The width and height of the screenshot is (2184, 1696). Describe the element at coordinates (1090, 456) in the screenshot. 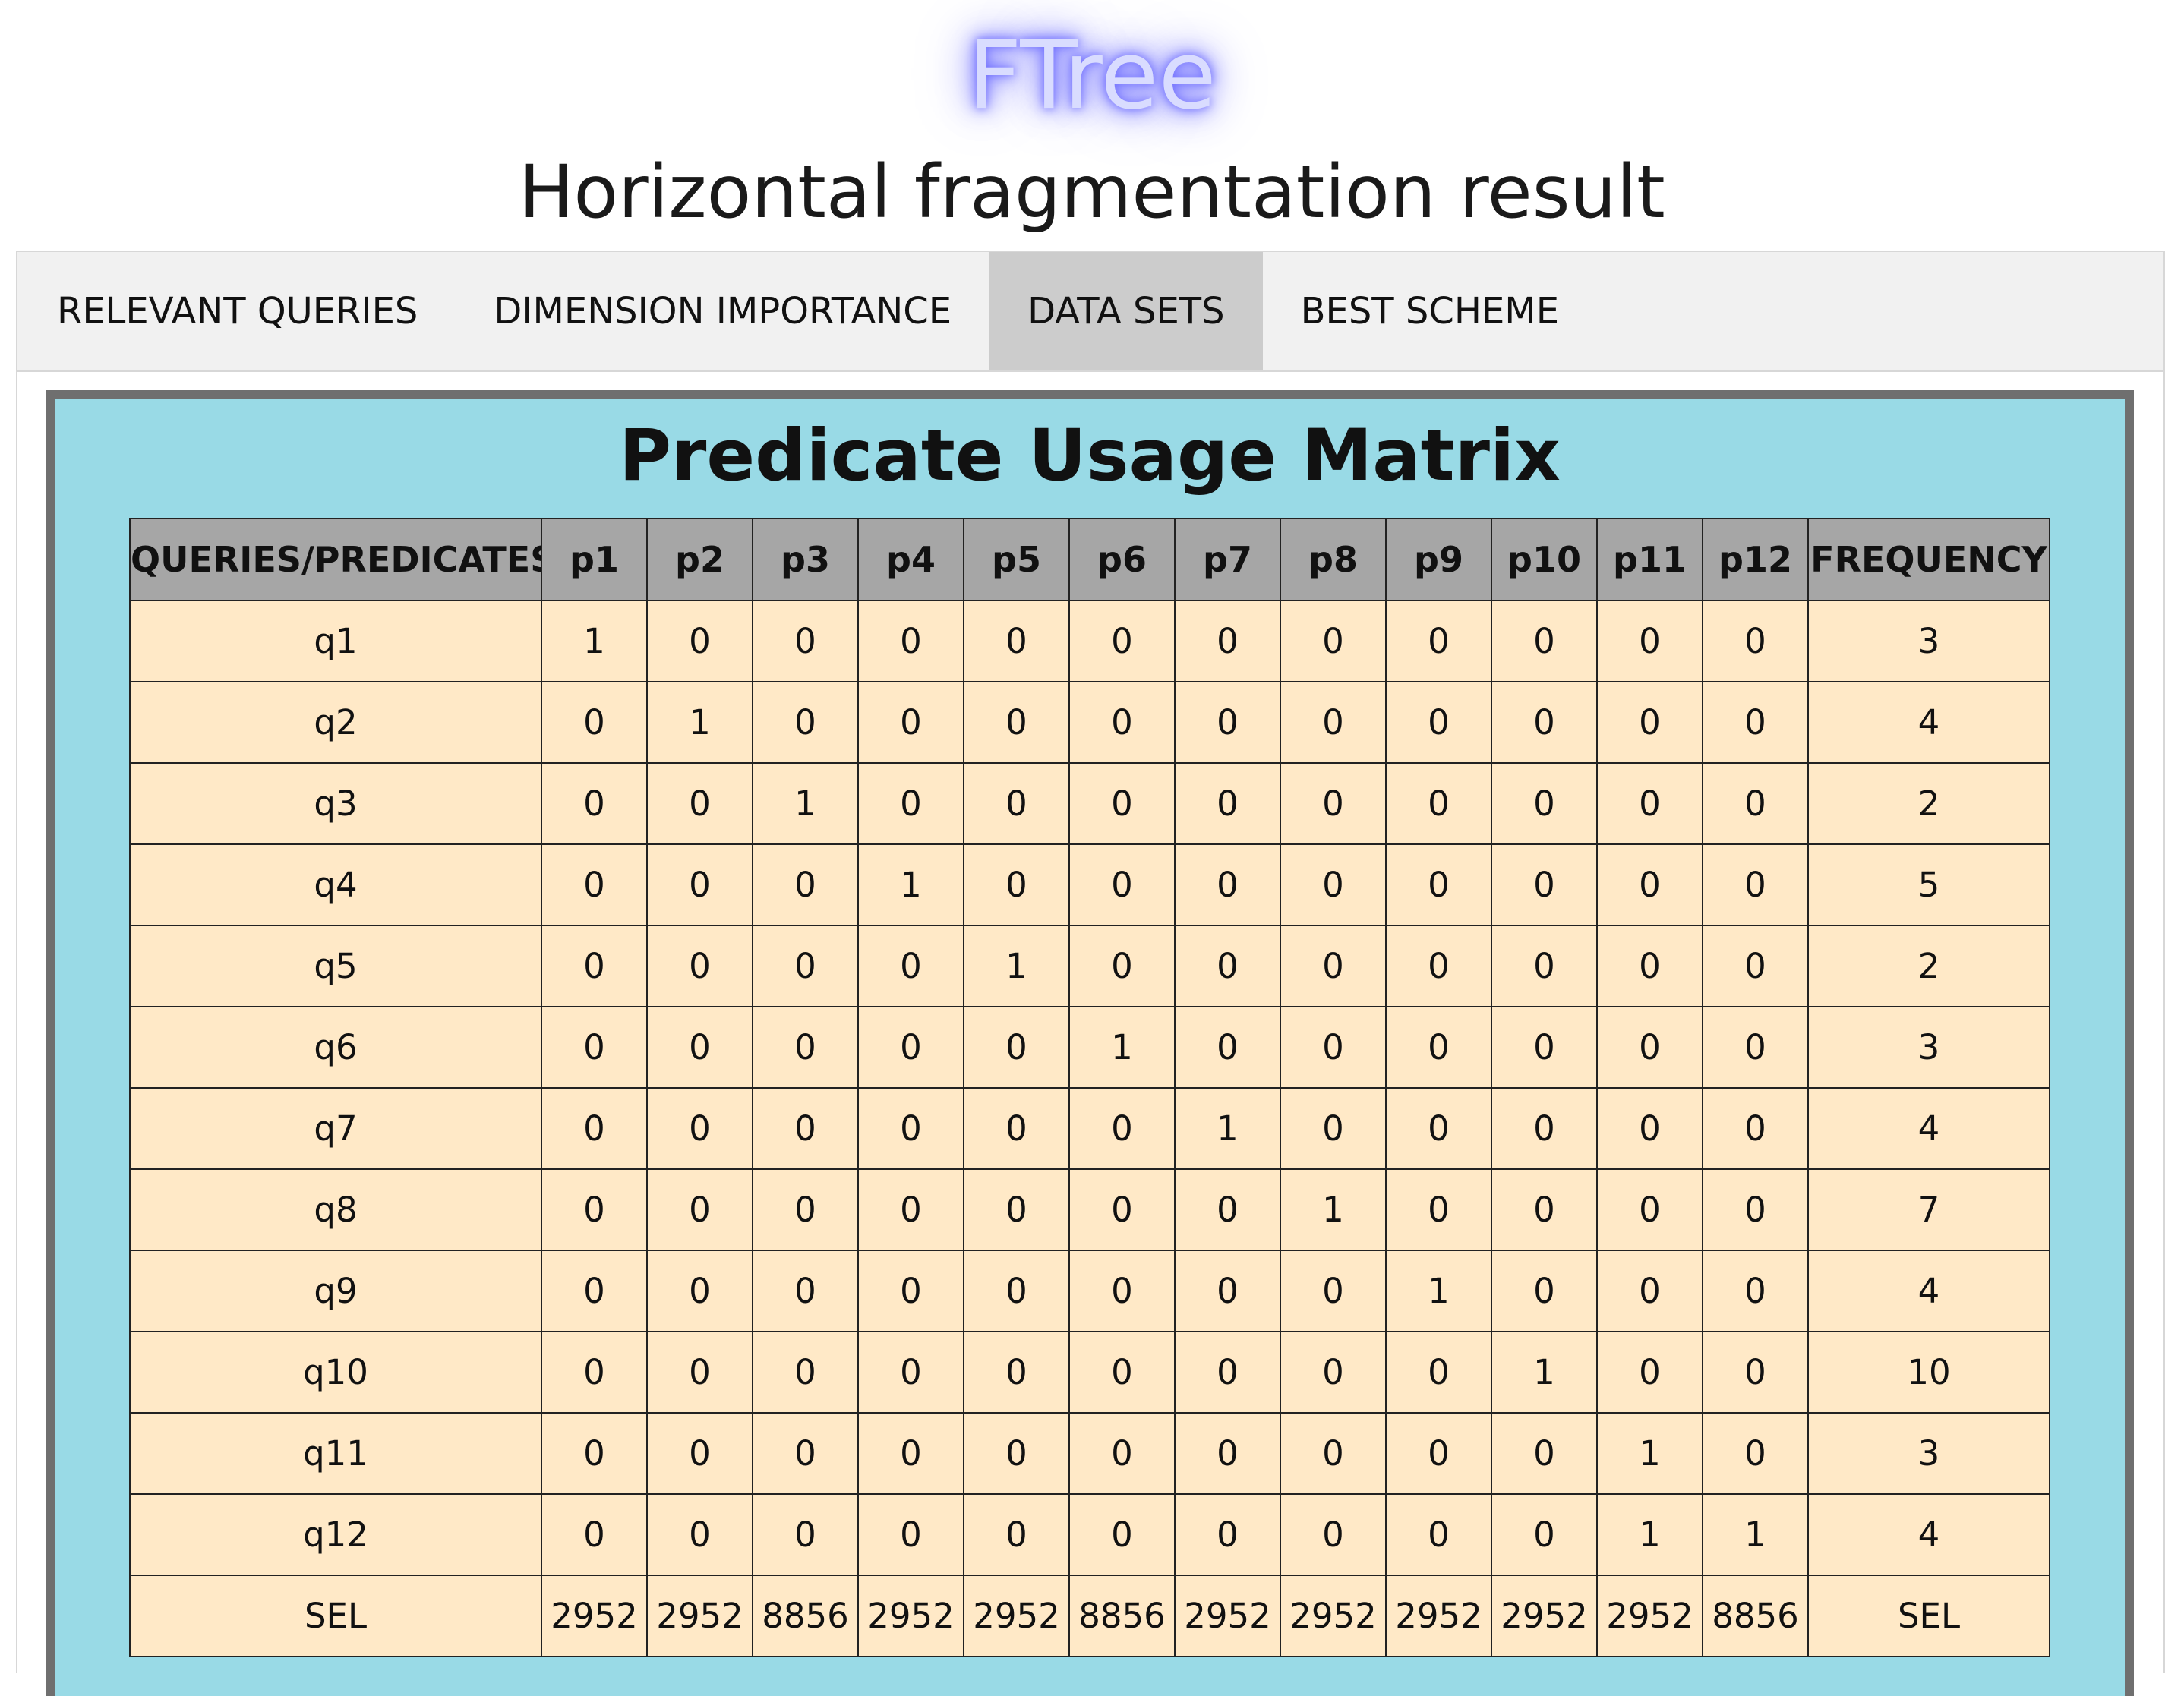

I see `panel-title: Predicate Usage Matrix` at that location.